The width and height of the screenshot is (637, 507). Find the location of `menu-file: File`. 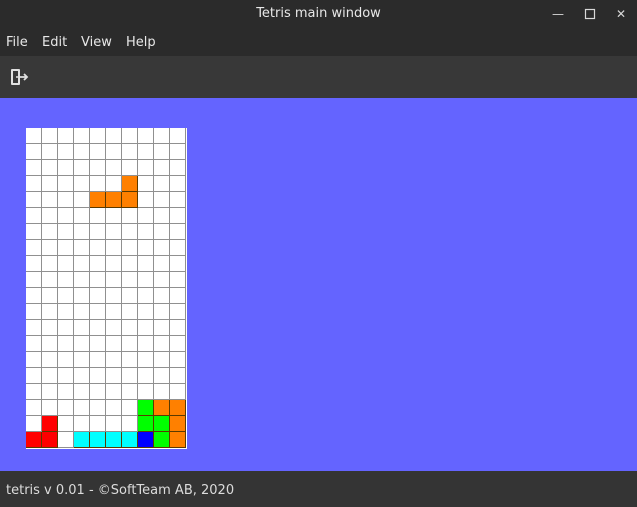

menu-file: File is located at coordinates (17, 42).